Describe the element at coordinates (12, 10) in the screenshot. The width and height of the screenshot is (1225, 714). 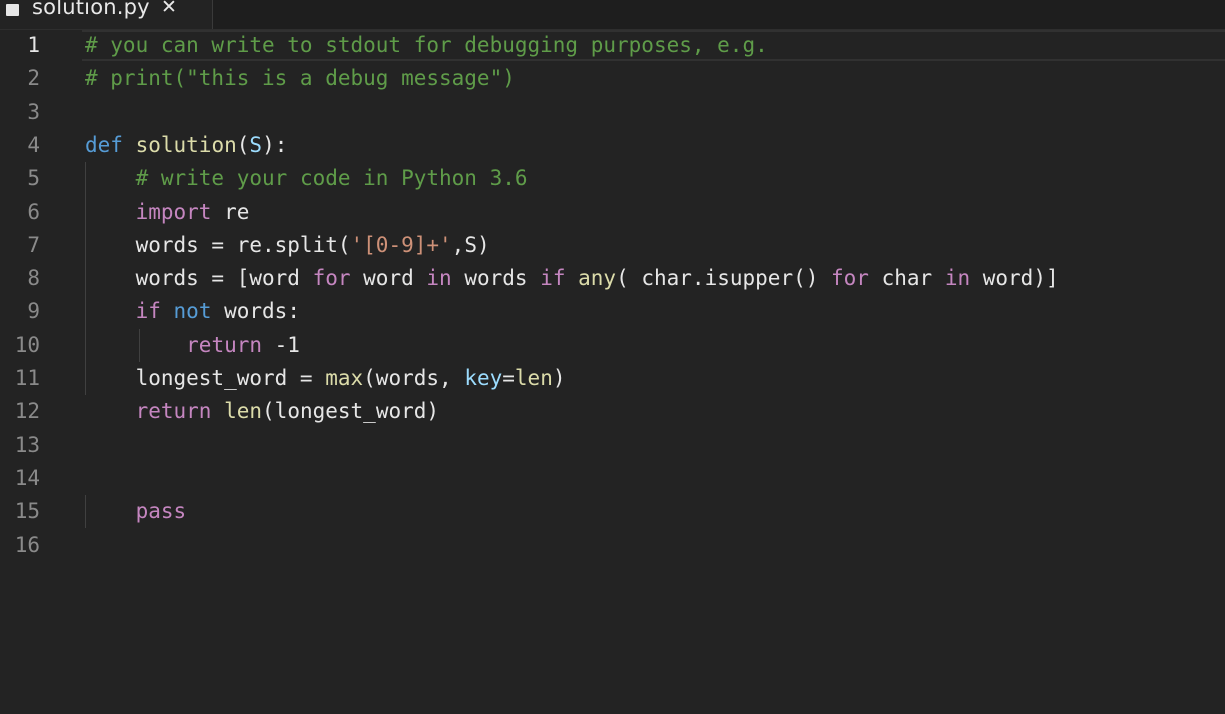
I see `file-icon` at that location.